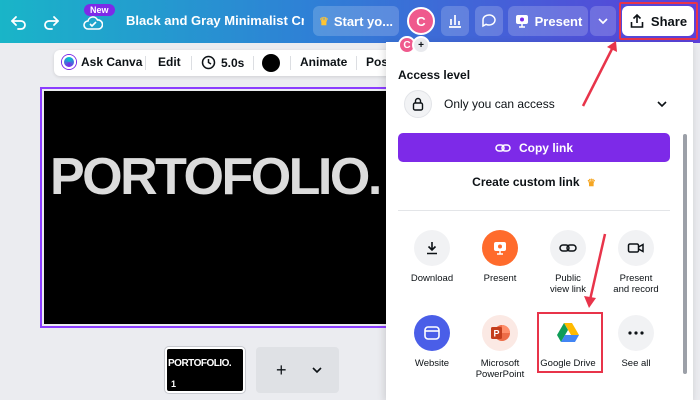 Image resolution: width=700 pixels, height=400 pixels. I want to click on insights-button, so click(455, 21).